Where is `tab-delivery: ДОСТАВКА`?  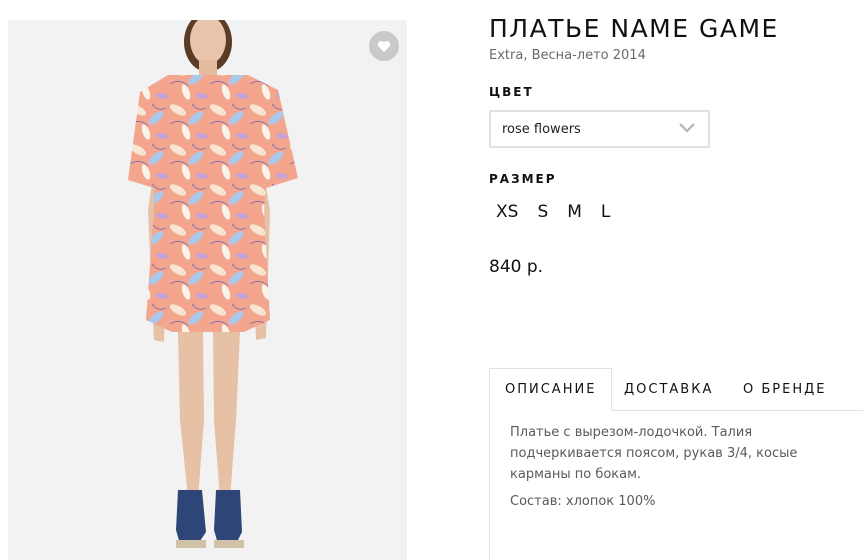 tab-delivery: ДОСТАВКА is located at coordinates (668, 389).